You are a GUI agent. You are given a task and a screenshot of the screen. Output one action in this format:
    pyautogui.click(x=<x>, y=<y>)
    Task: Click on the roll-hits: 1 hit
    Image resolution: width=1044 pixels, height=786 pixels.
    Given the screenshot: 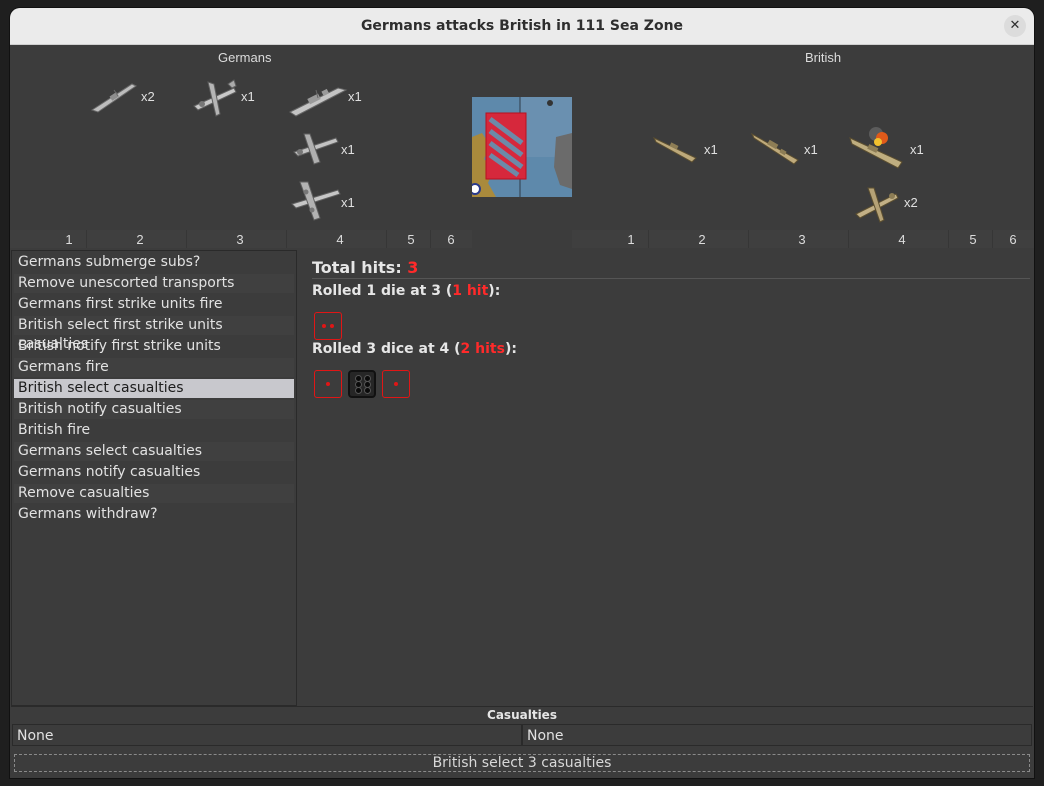 What is the action you would take?
    pyautogui.click(x=470, y=291)
    